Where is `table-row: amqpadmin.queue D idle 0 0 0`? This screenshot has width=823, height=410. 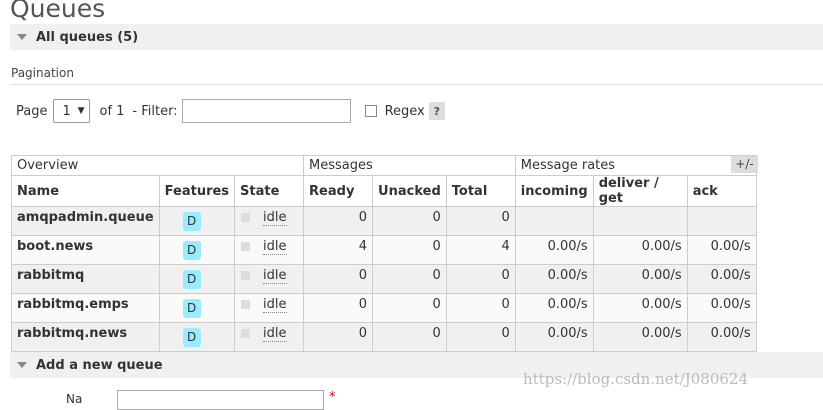 table-row: amqpadmin.queue D idle 0 0 0 is located at coordinates (384, 221).